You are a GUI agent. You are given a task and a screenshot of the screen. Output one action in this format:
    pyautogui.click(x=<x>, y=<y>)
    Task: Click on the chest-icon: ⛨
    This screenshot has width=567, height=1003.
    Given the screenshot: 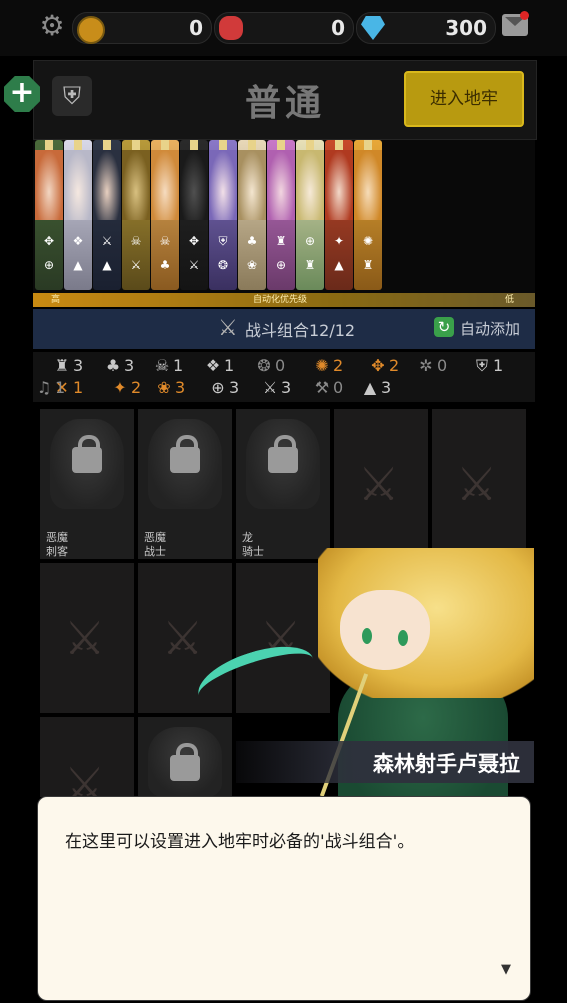 What is the action you would take?
    pyautogui.click(x=72, y=96)
    